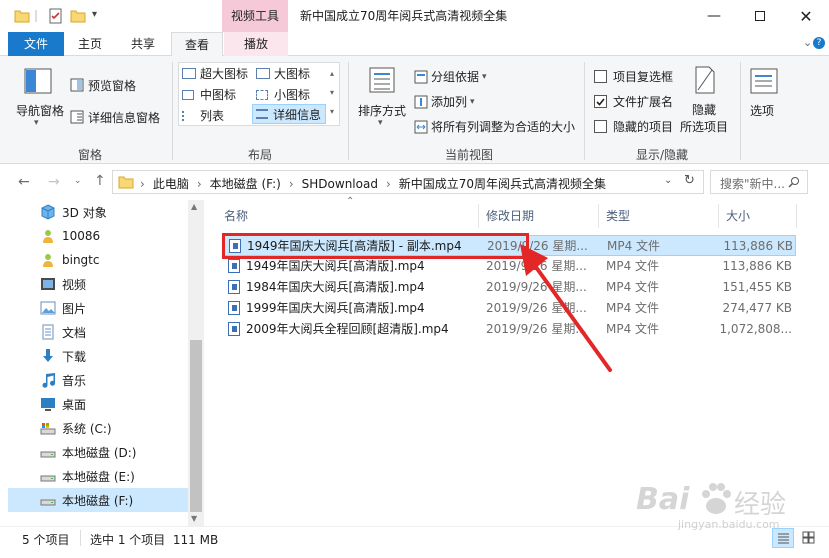 The width and height of the screenshot is (829, 558). What do you see at coordinates (56, 16) in the screenshot?
I see `properties-icon` at bounding box center [56, 16].